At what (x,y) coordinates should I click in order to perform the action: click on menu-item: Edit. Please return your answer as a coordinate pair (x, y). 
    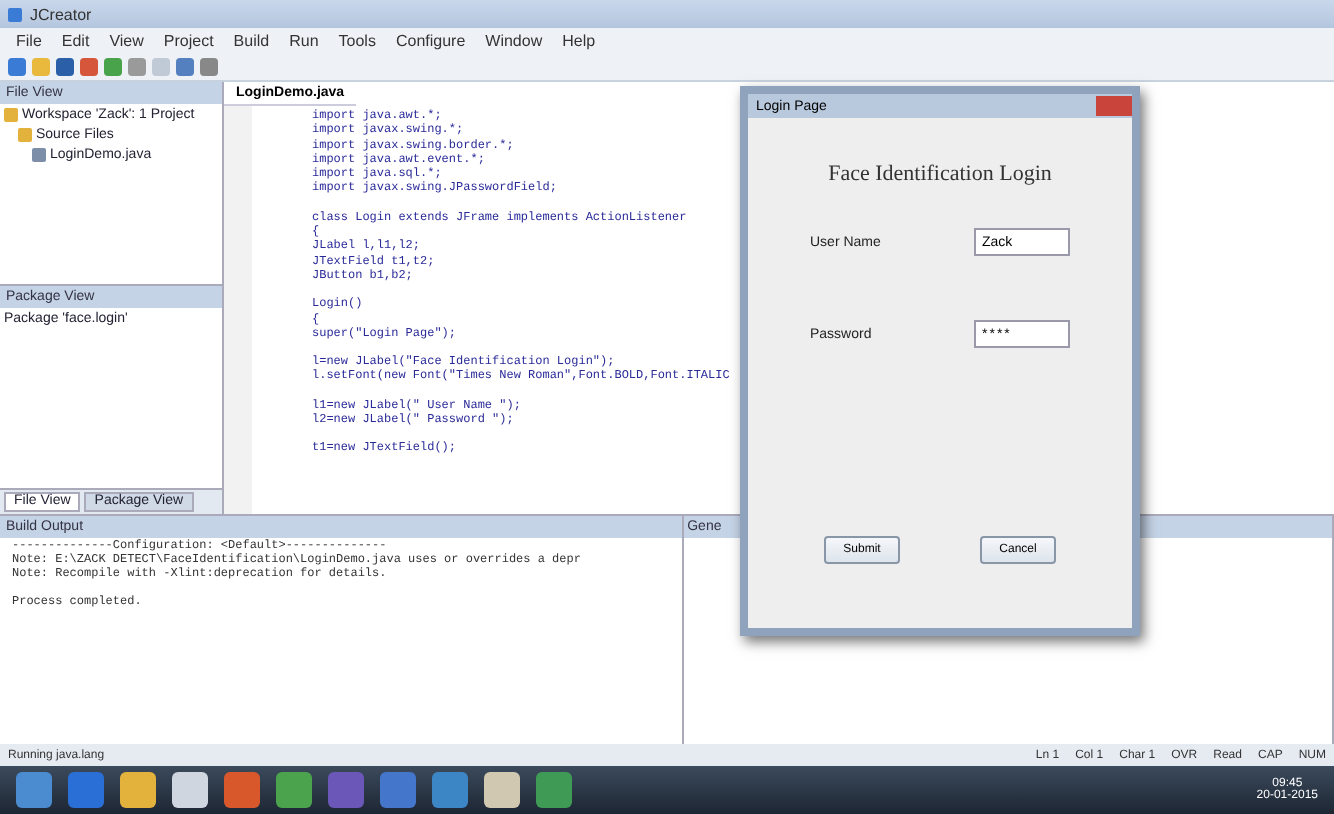
    Looking at the image, I should click on (75, 41).